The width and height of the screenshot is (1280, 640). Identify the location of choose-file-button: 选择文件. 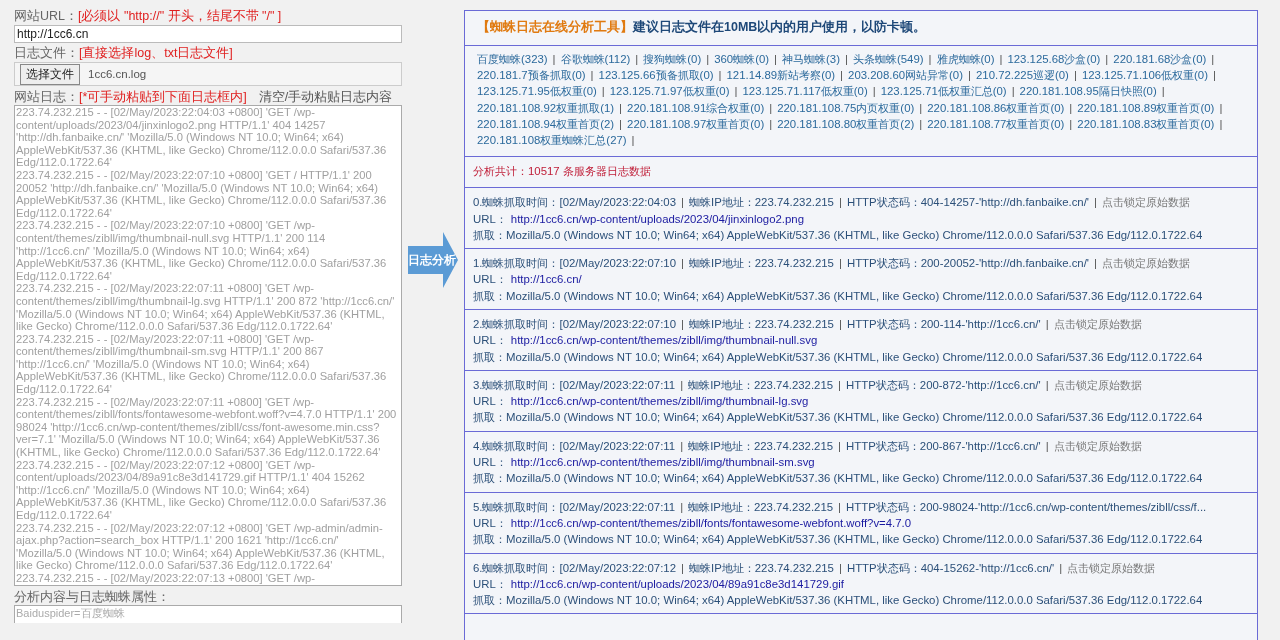
(50, 74).